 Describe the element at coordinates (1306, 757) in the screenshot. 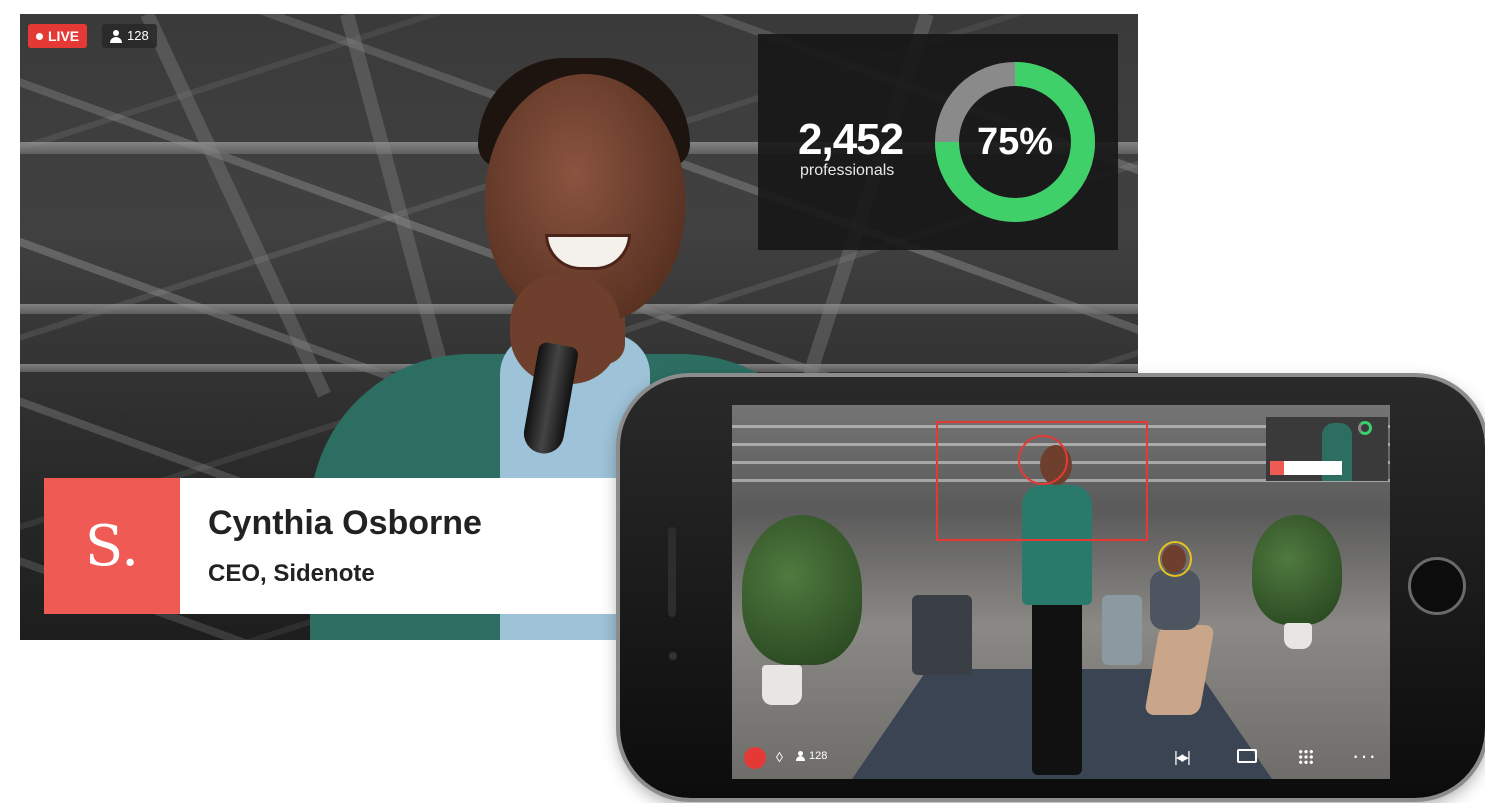

I see `grid-icon` at that location.